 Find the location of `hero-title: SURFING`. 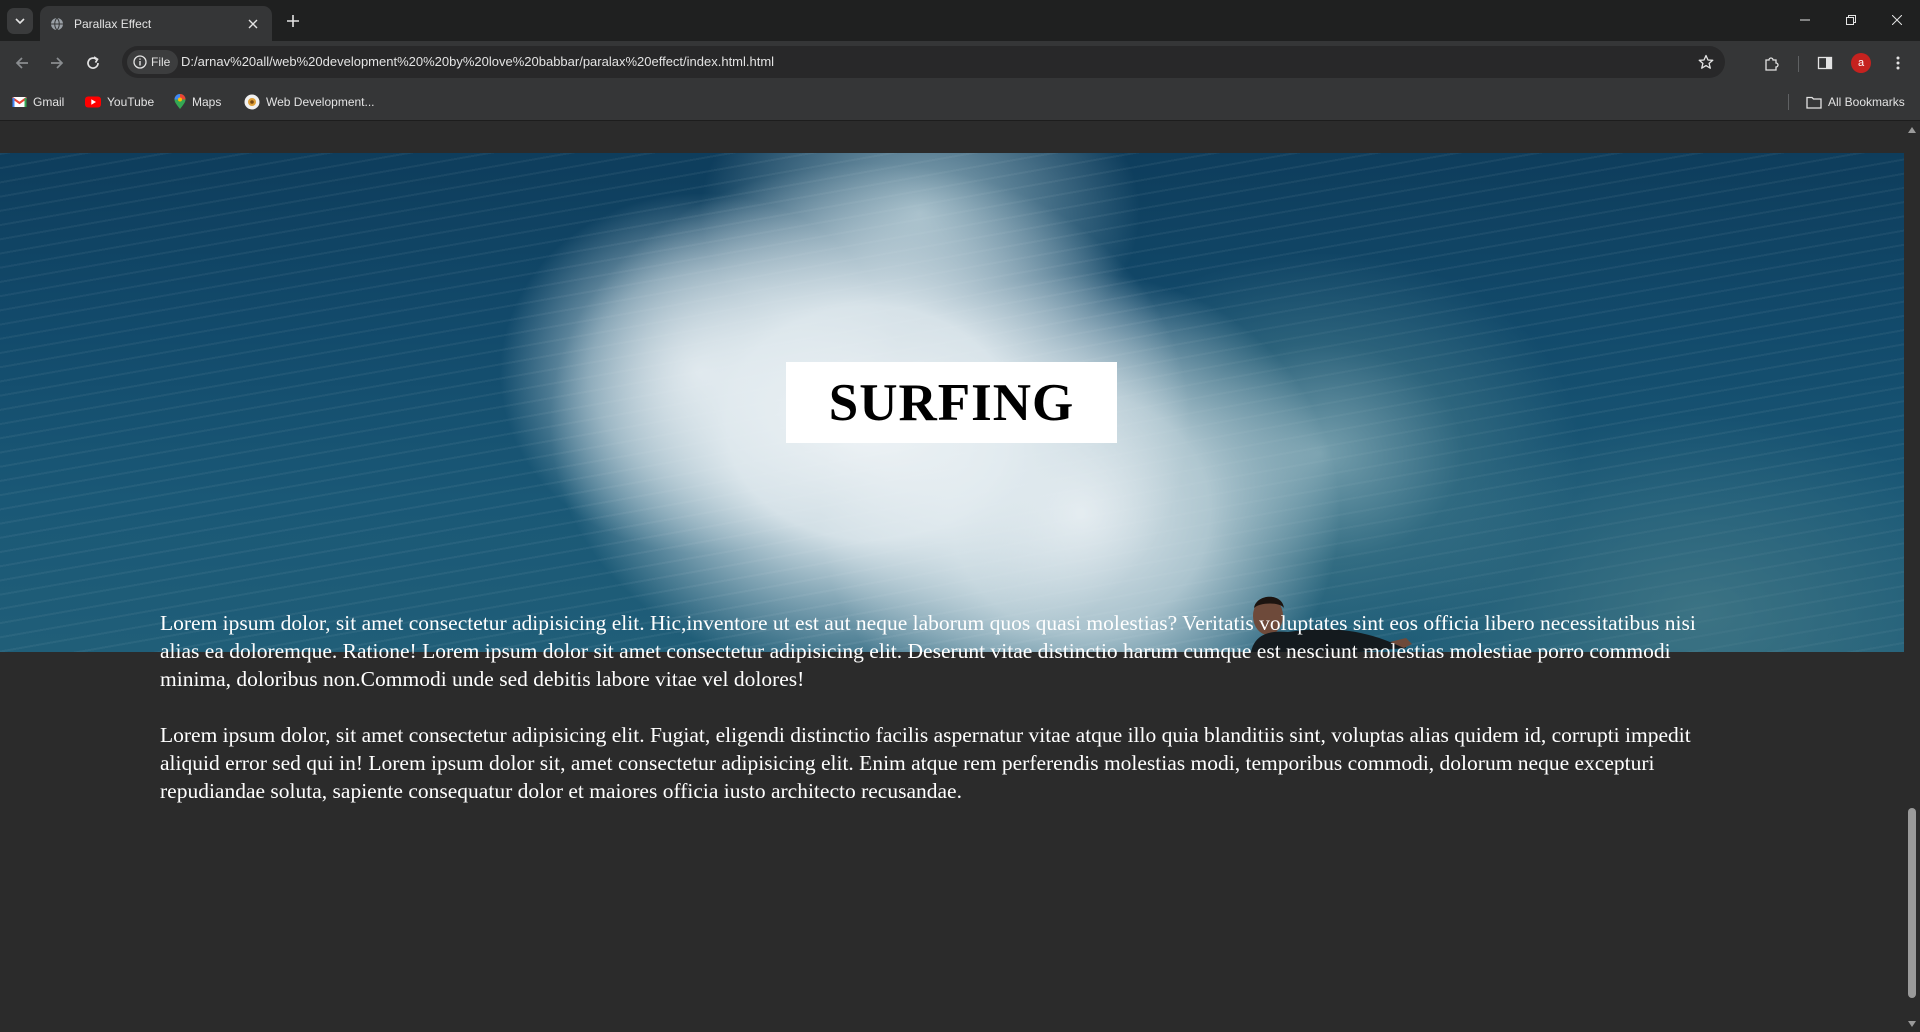

hero-title: SURFING is located at coordinates (951, 402).